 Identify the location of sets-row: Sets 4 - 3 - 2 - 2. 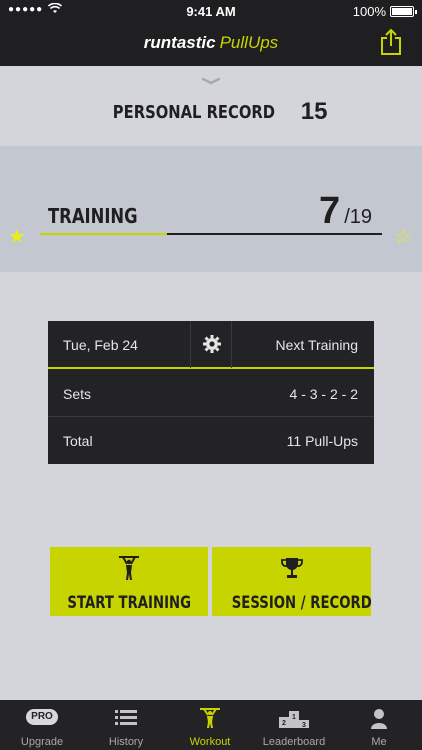
(211, 393).